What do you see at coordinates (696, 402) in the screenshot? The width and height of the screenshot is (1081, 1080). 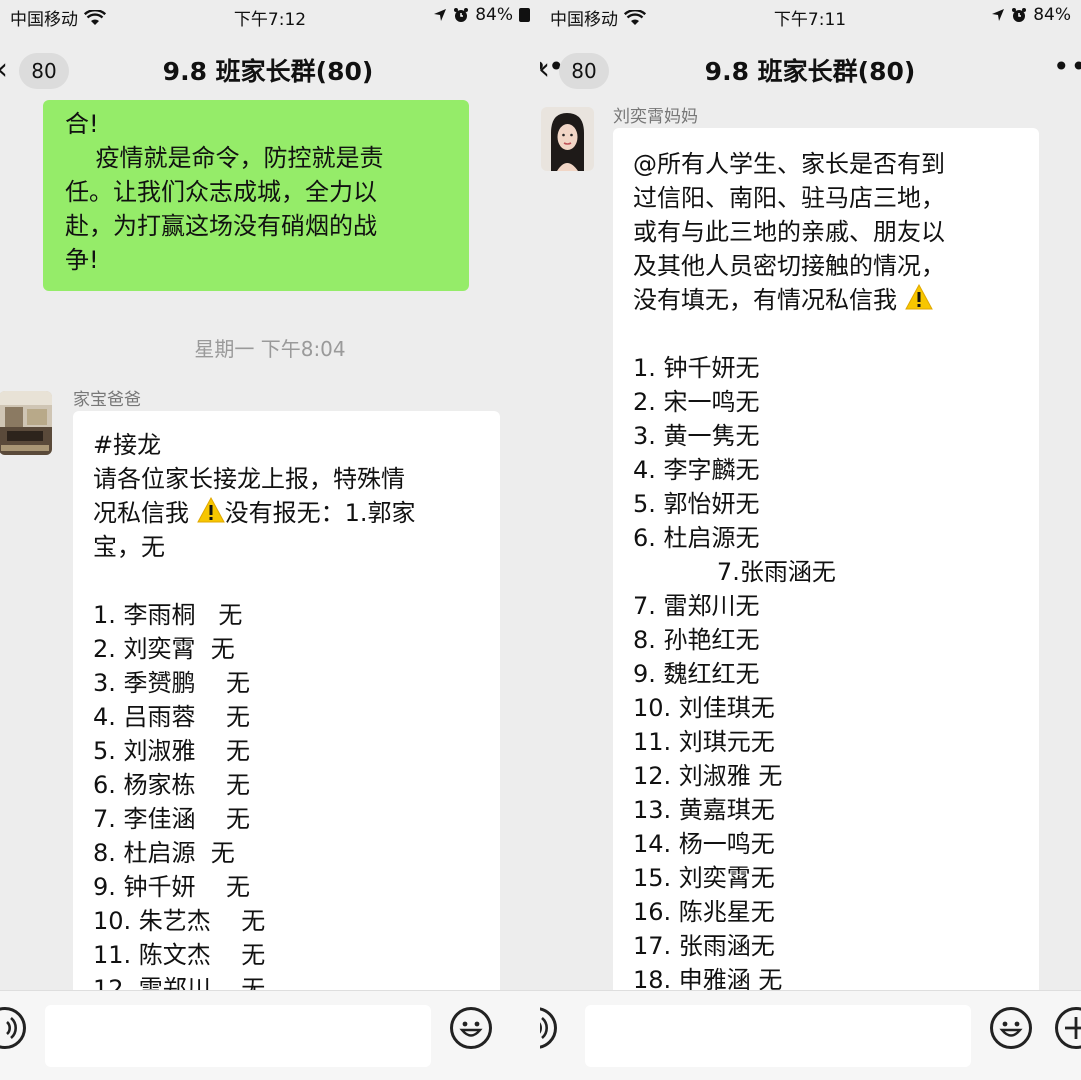 I see `list-item: 2. 宋一鸣无` at bounding box center [696, 402].